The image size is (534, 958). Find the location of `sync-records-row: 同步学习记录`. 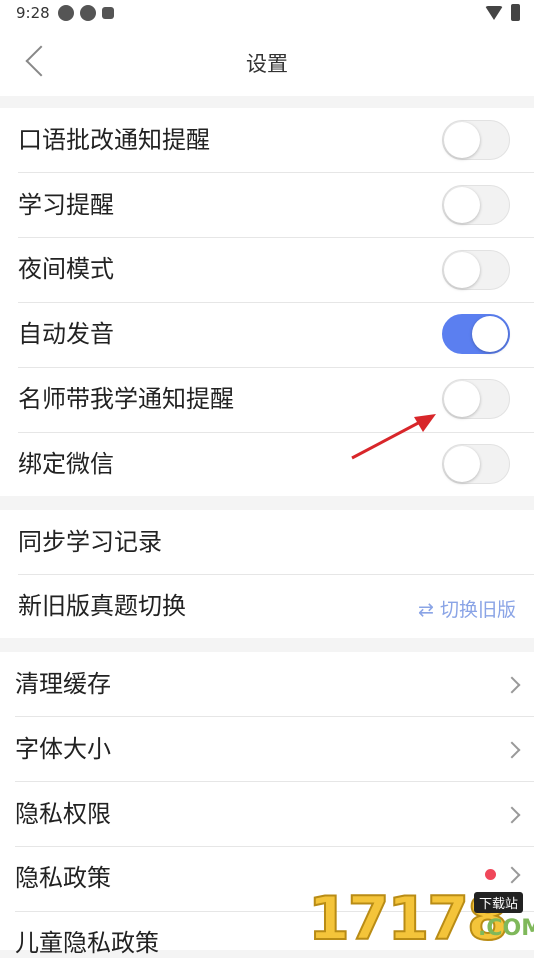

sync-records-row: 同步学习记录 is located at coordinates (267, 542).